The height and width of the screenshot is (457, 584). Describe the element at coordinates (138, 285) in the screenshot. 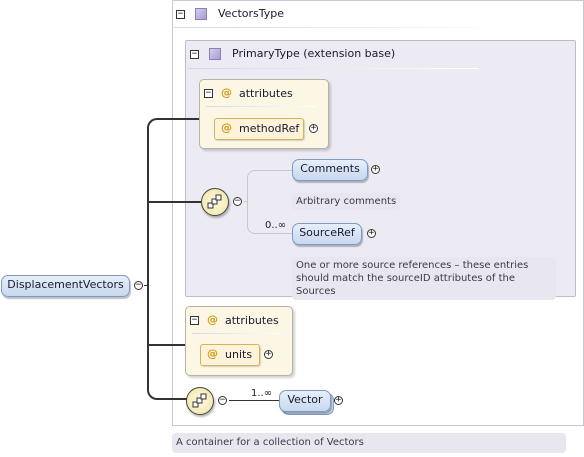

I see `displacement-vectors-collapse-toggle: −` at that location.